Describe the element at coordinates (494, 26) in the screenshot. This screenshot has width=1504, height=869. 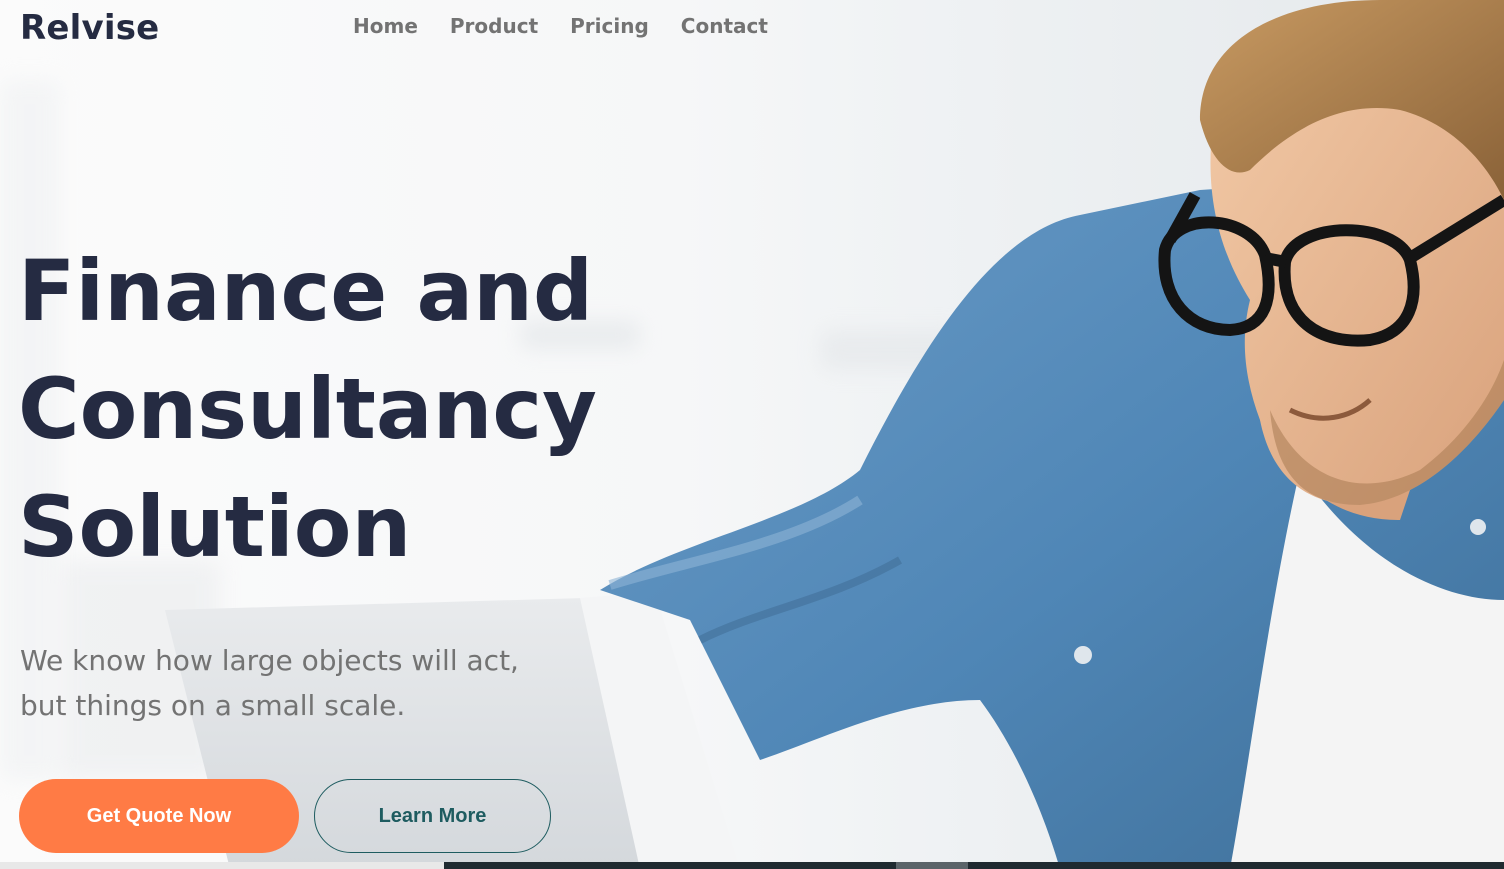
I see `nav-item-product: Product` at that location.